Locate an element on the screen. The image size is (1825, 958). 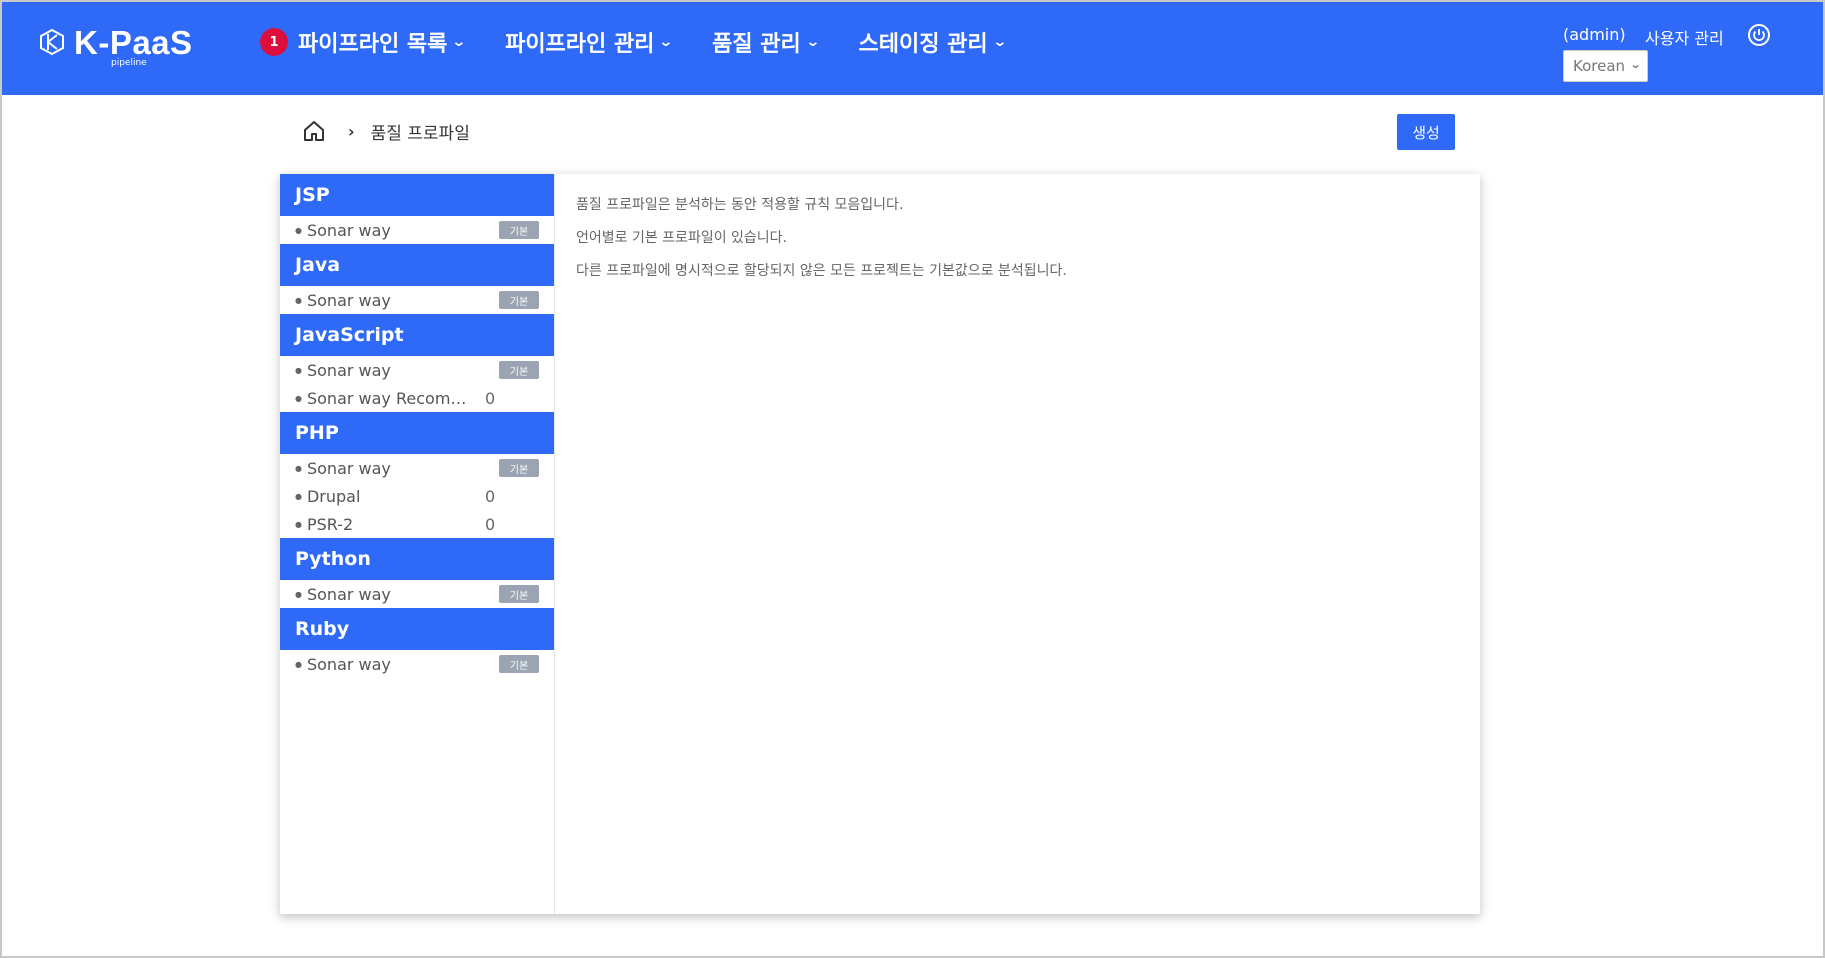
nav-quality-manage: 품질 관리 ⌄ is located at coordinates (766, 42).